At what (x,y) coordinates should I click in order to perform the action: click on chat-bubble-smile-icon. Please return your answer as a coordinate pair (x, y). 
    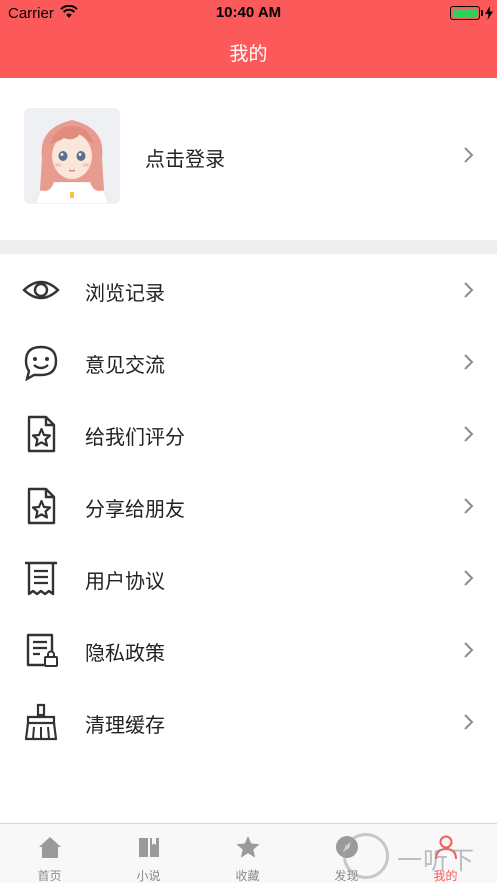
    Looking at the image, I should click on (41, 363).